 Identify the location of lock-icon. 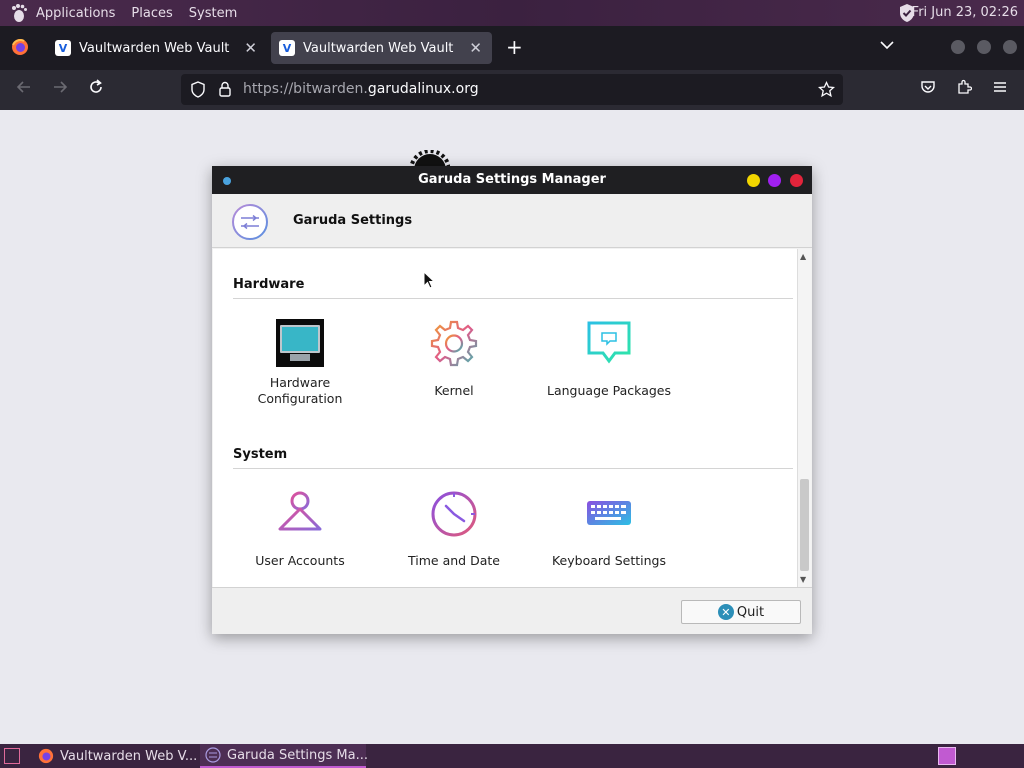
(225, 91).